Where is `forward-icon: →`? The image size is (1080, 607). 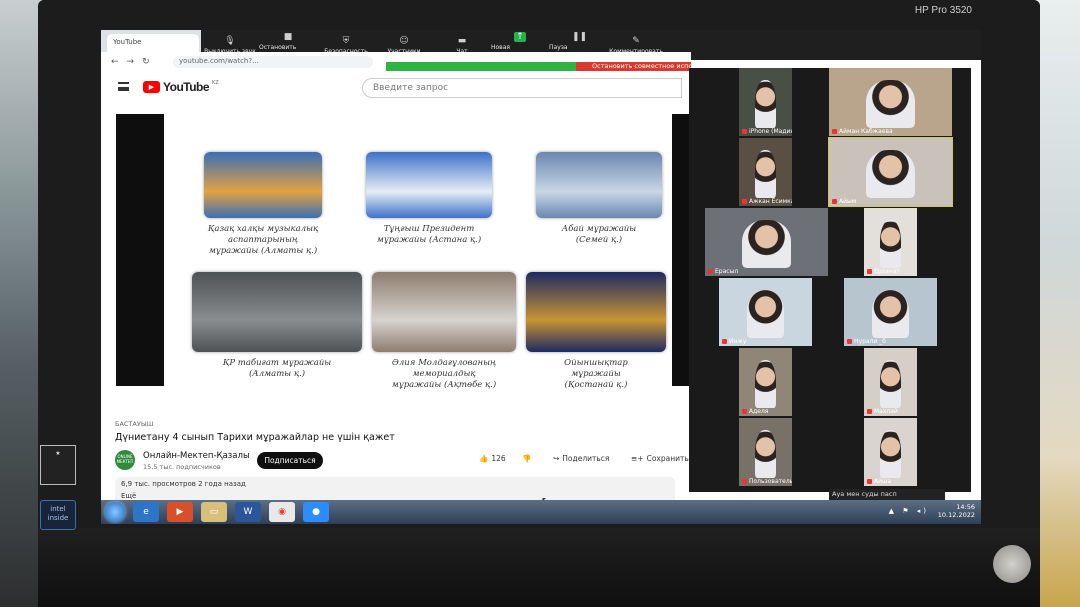 forward-icon: → is located at coordinates (131, 62).